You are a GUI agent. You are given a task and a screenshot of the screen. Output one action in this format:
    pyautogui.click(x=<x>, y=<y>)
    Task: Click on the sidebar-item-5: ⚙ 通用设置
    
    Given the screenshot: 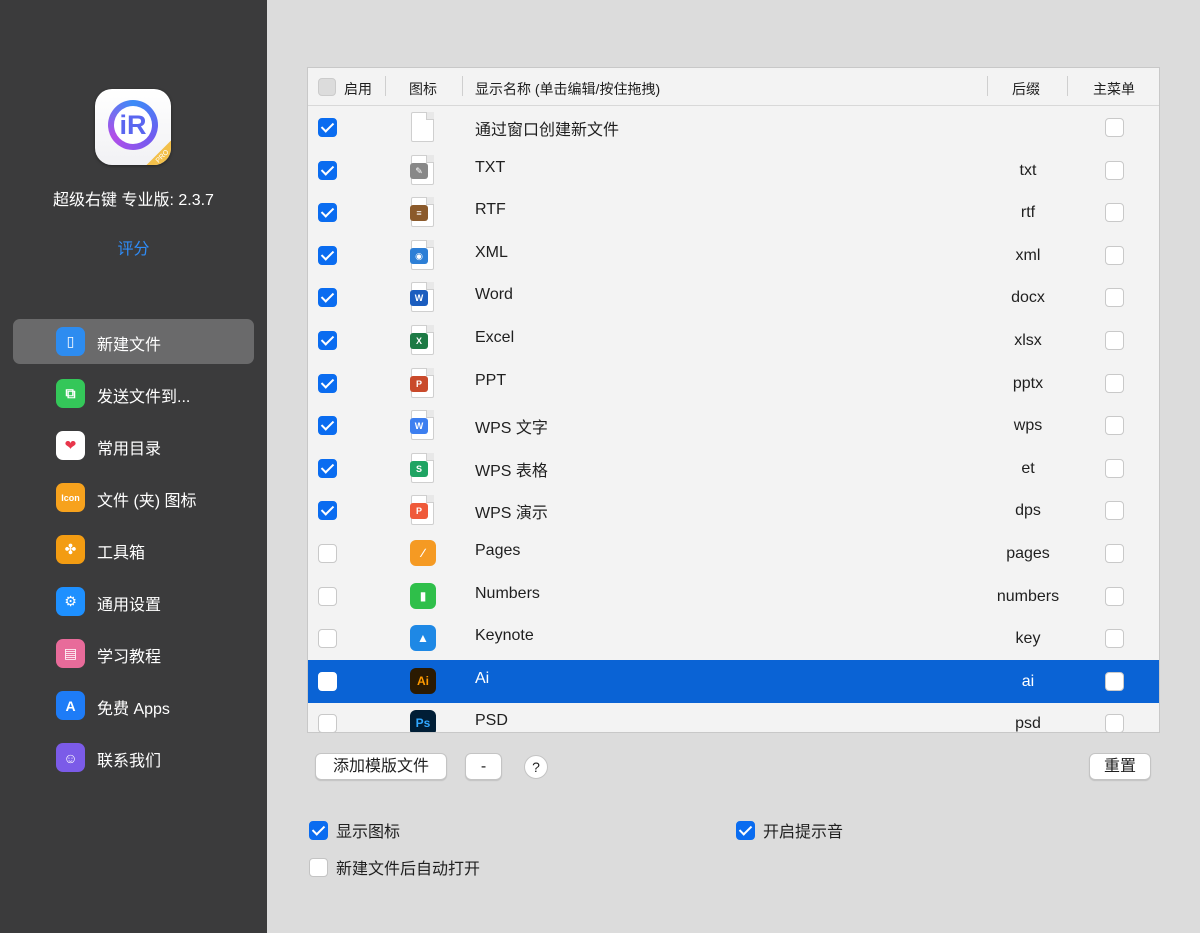 What is the action you would take?
    pyautogui.click(x=133, y=601)
    